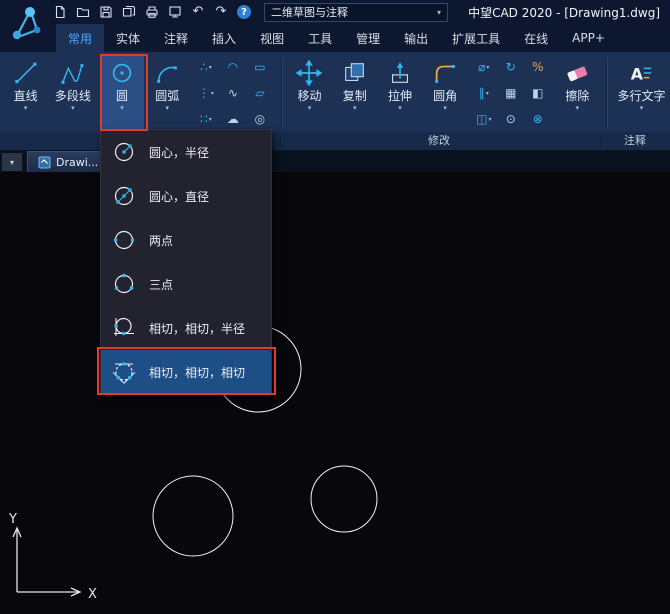  I want to click on undo-icon: ↶, so click(198, 12).